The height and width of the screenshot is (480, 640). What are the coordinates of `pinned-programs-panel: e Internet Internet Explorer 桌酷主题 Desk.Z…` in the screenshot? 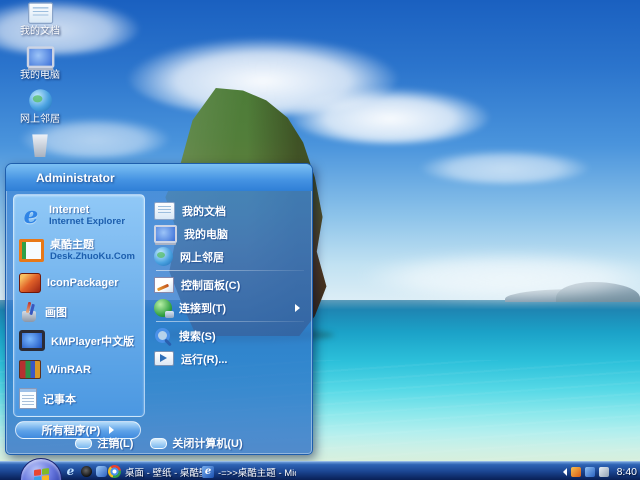 It's located at (79, 305).